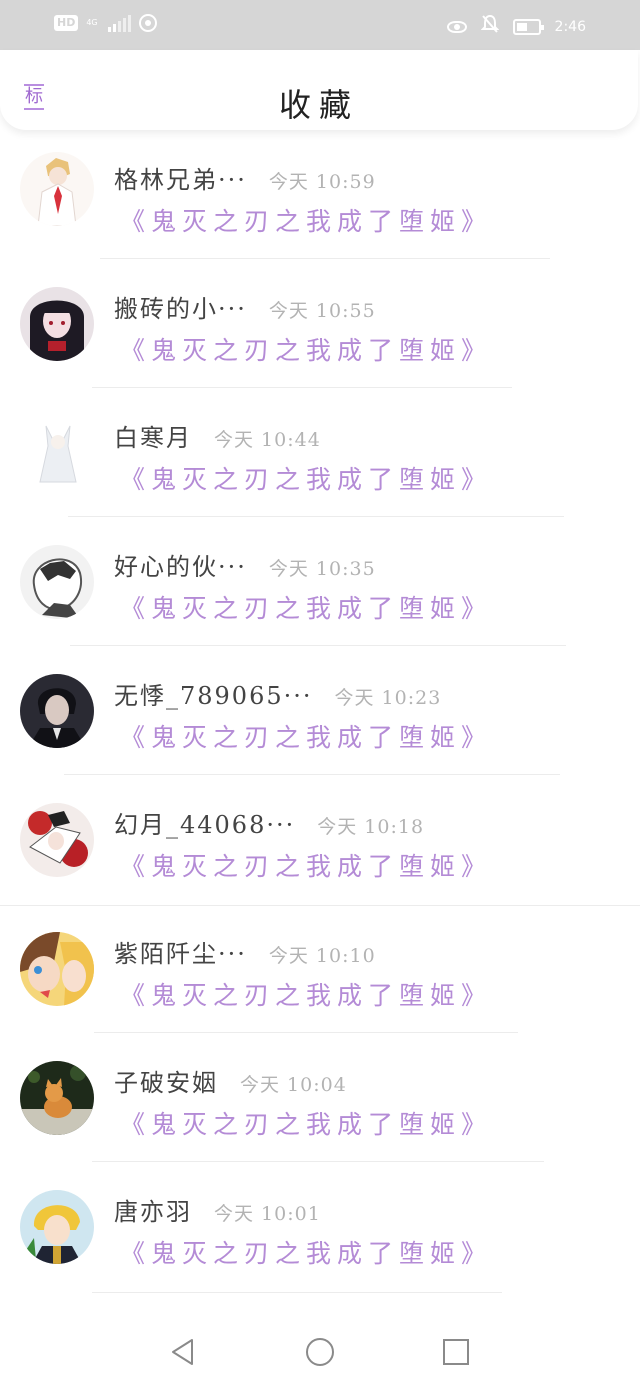 The image size is (640, 1387). I want to click on blonde-couple-avatar, so click(57, 969).